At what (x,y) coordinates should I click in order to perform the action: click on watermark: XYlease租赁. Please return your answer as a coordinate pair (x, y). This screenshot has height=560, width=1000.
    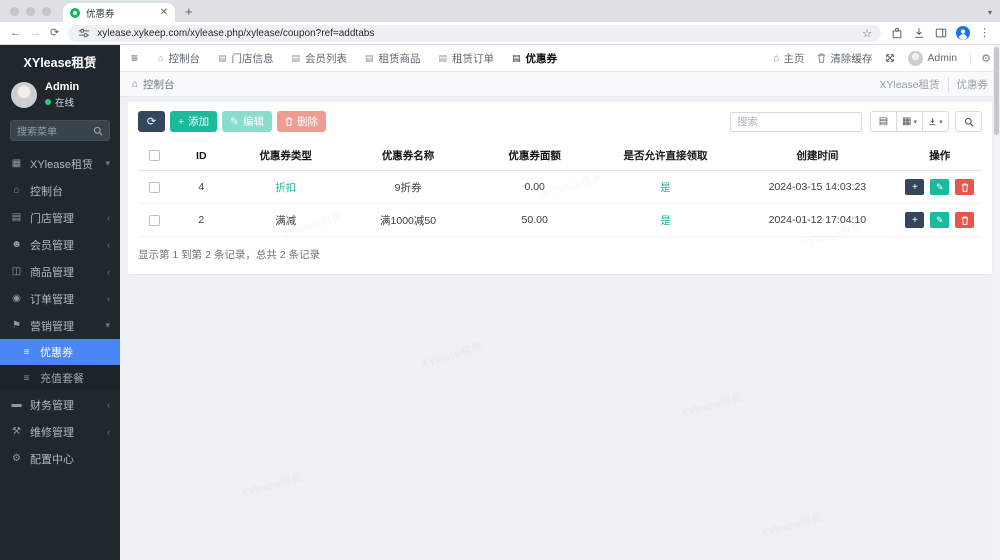
    Looking at the image, I should click on (791, 526).